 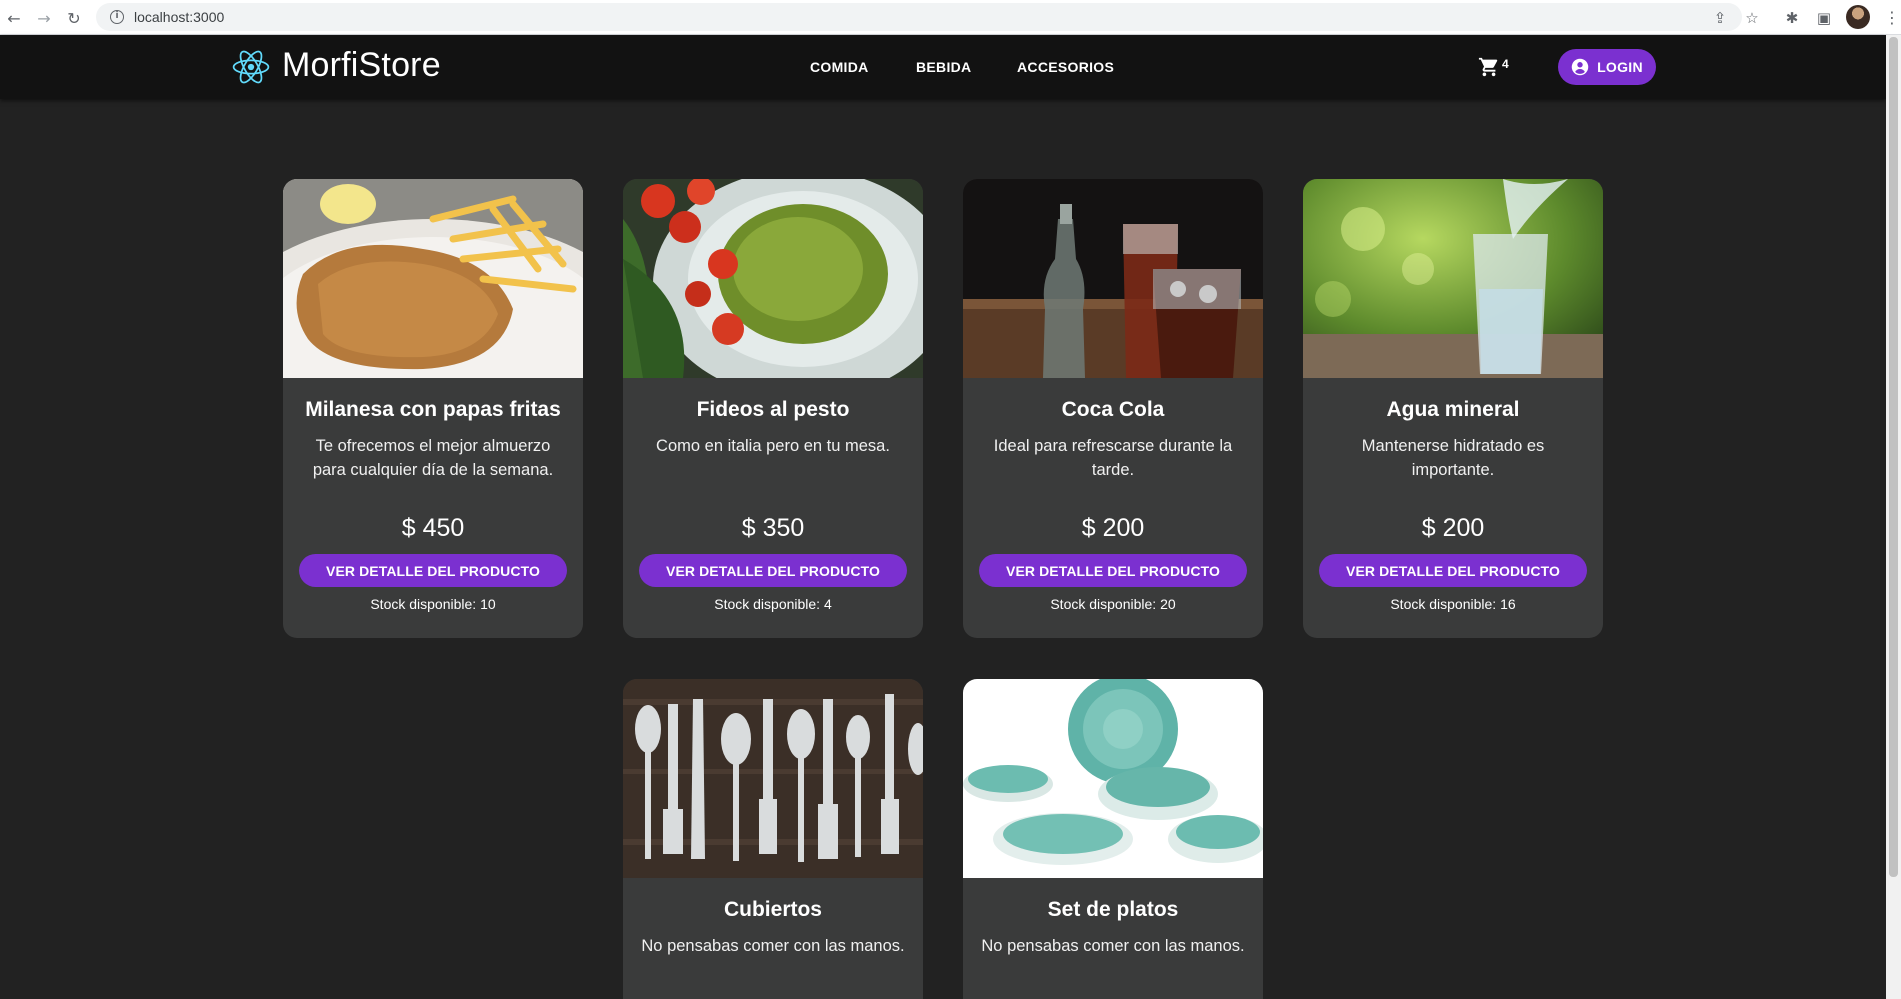 I want to click on login-button: LOGIN, so click(x=1607, y=67).